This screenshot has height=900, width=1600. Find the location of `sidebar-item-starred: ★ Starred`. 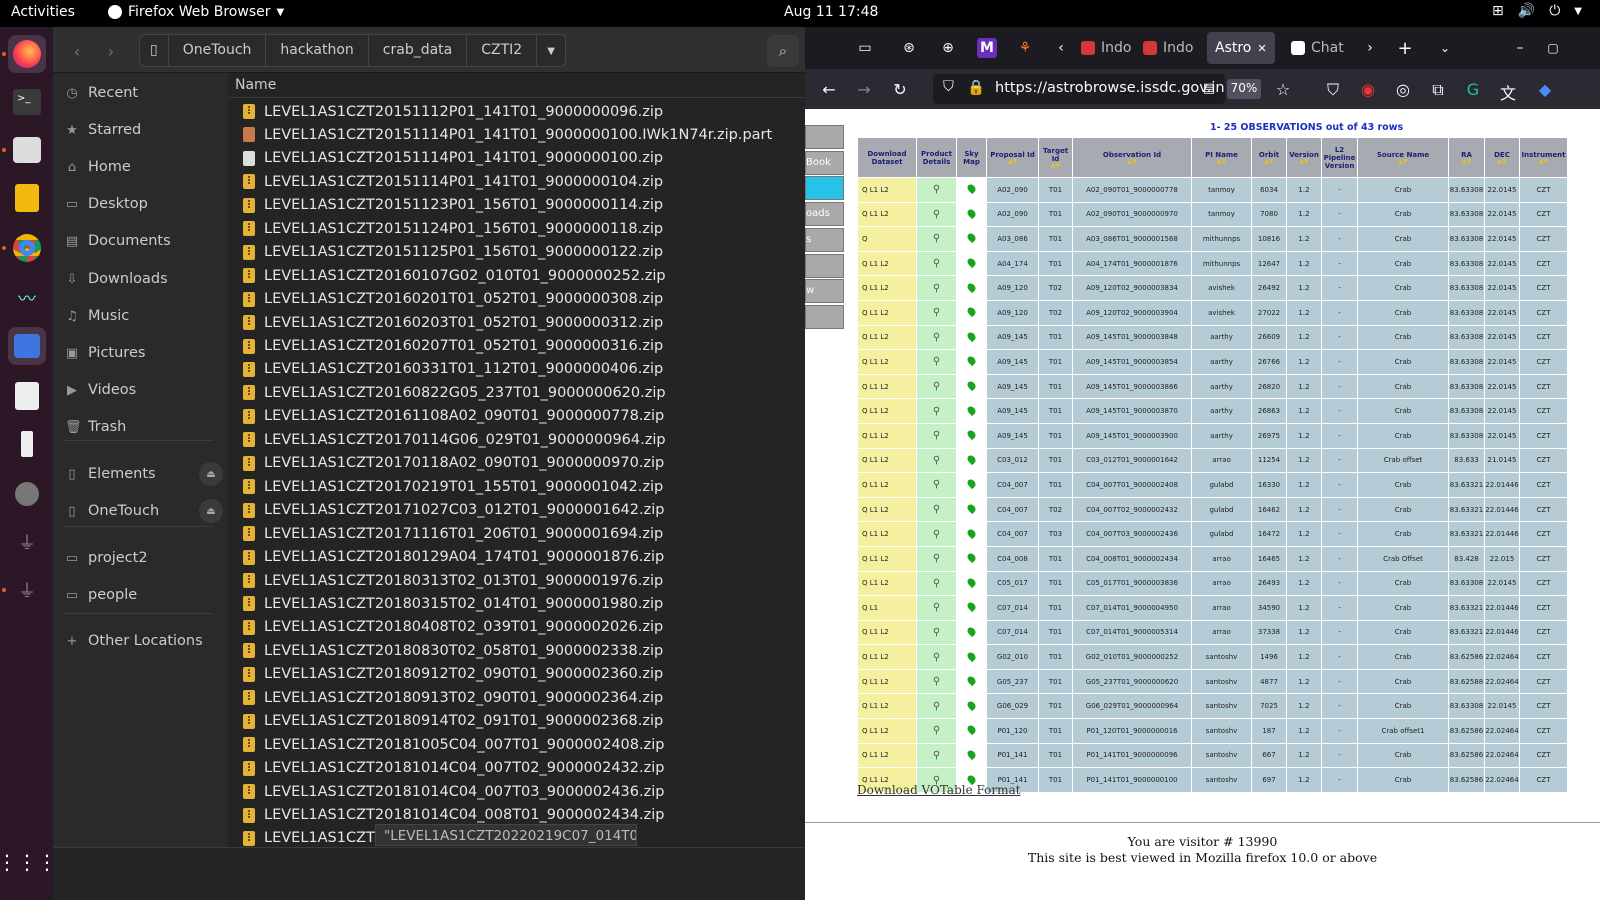

sidebar-item-starred: ★ Starred is located at coordinates (144, 130).